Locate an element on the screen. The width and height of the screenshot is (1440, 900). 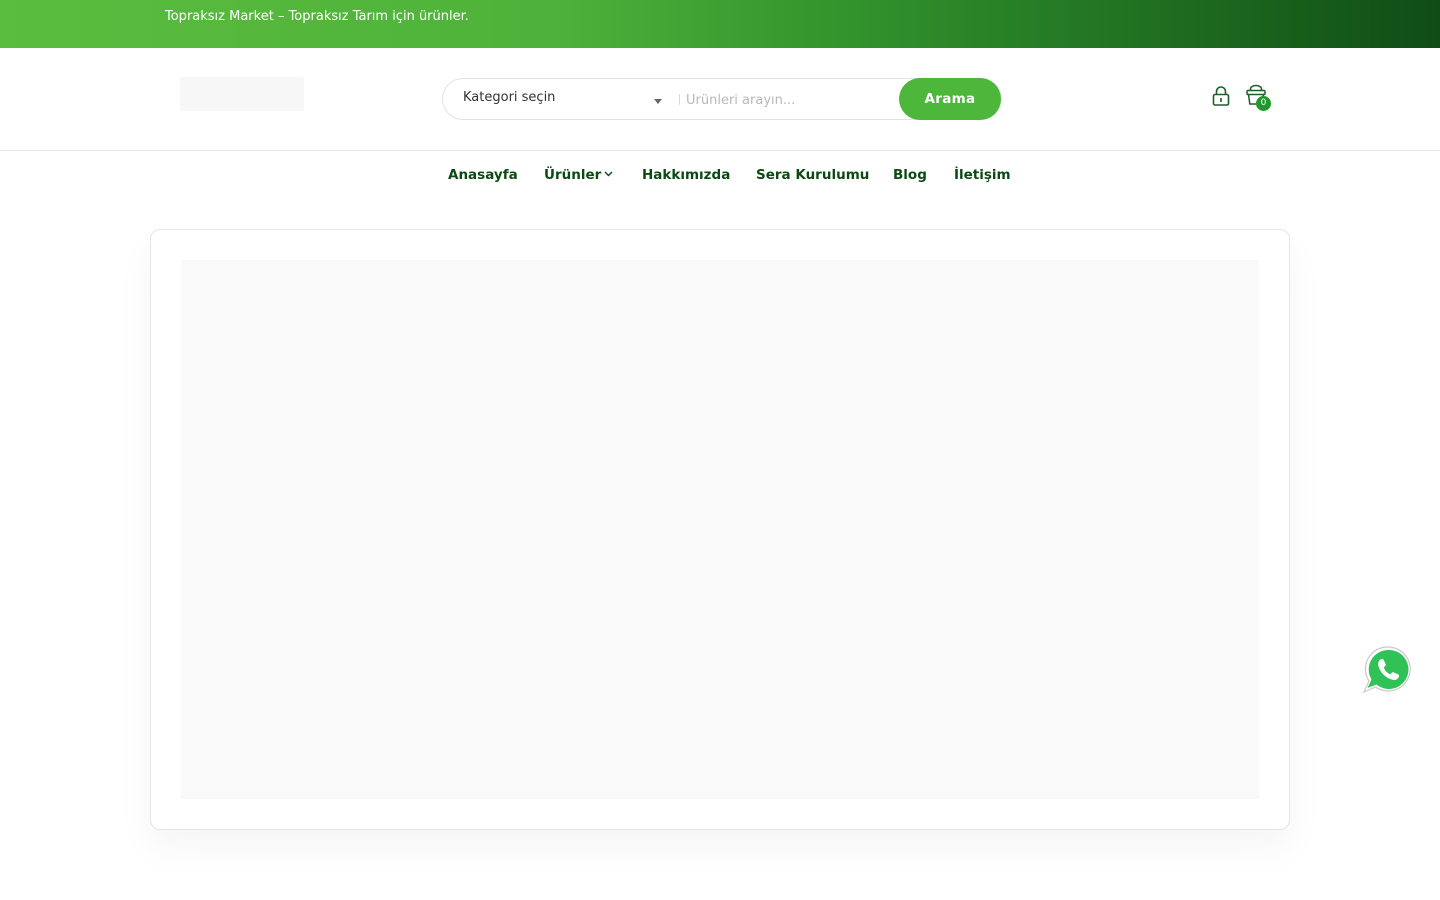
cart-count-badge: 0 is located at coordinates (1263, 103).